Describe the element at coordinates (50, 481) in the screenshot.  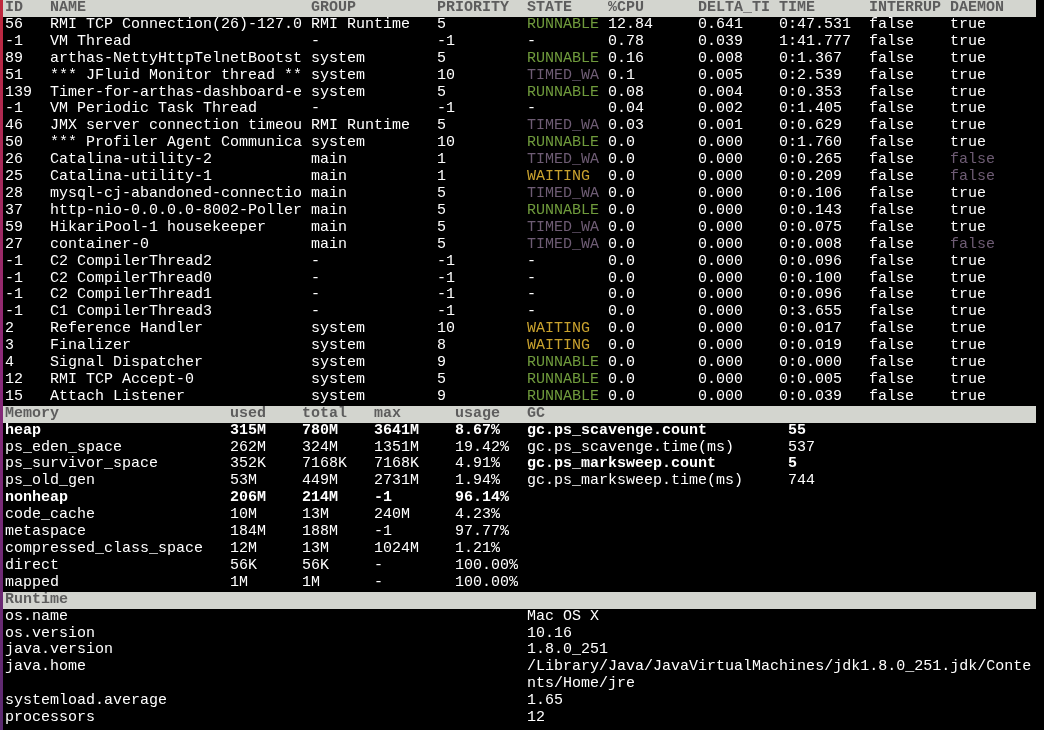
I see `table-cell-text: ps_old_gen` at that location.